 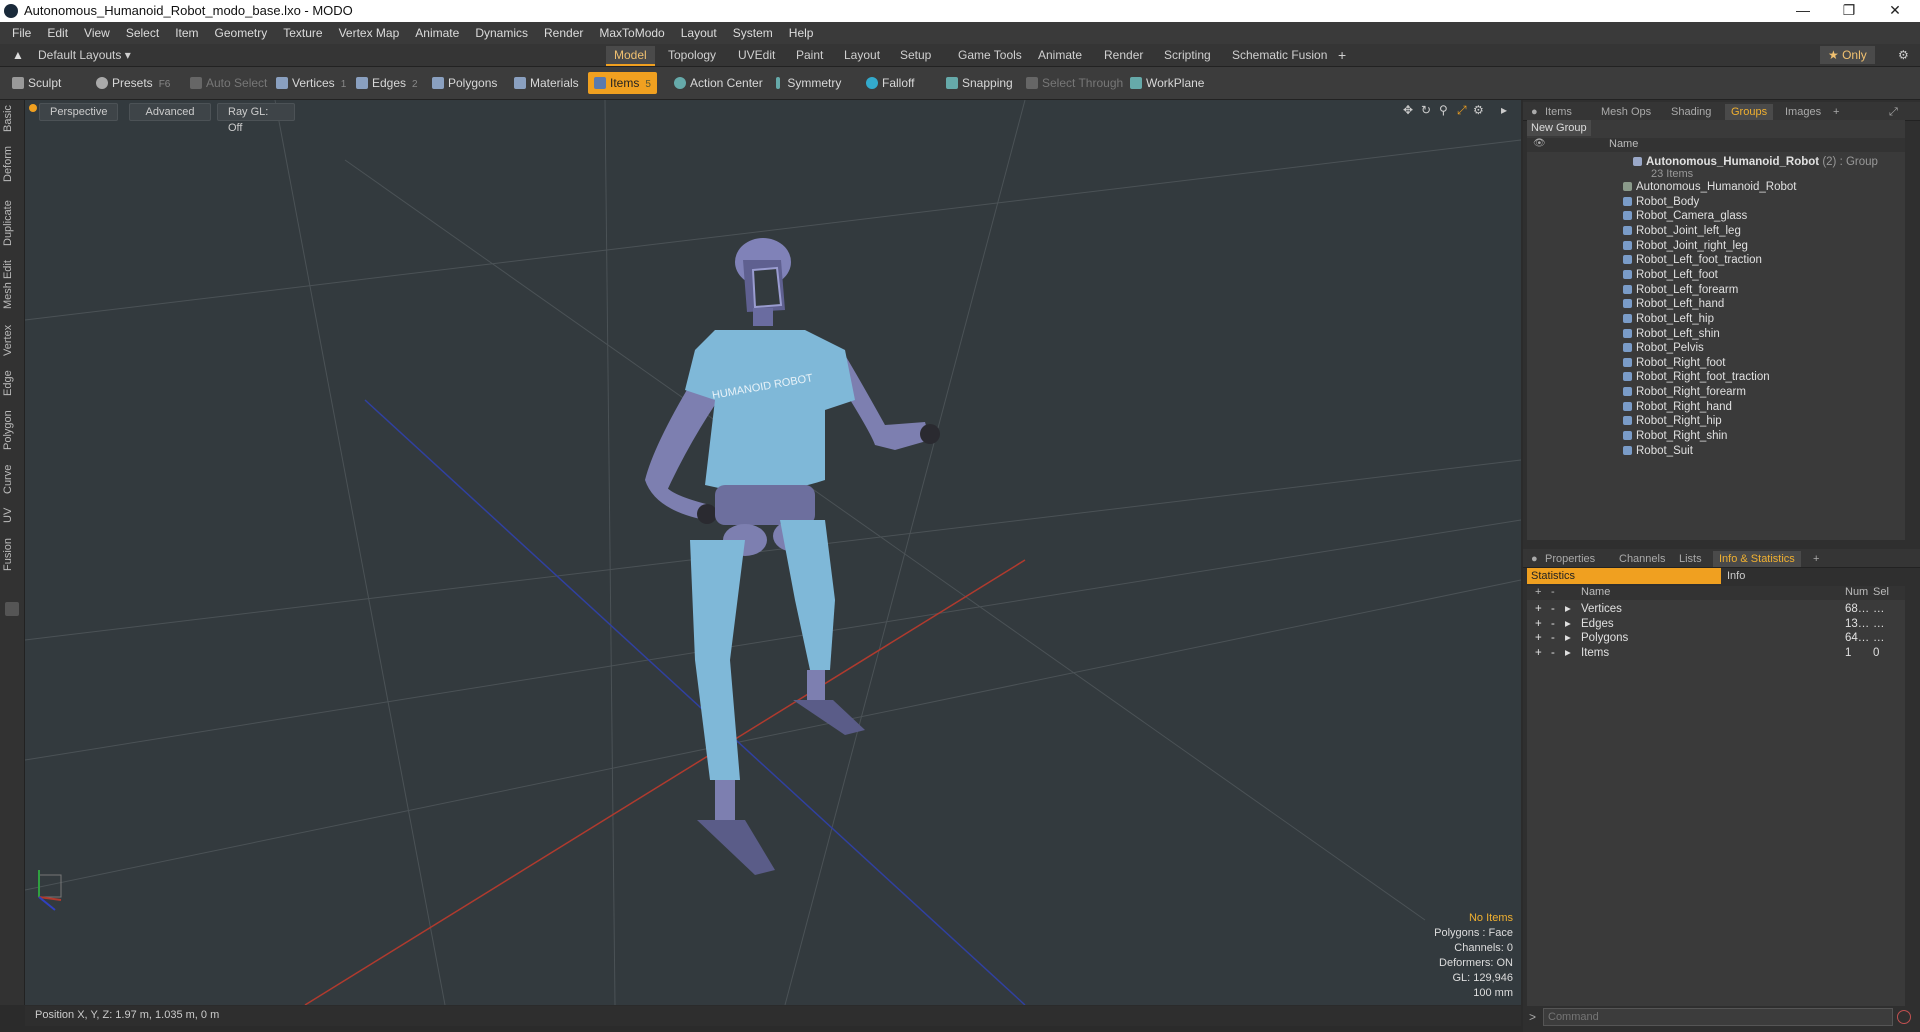 I want to click on panel-expand-icon: ⤢, so click(x=1893, y=112).